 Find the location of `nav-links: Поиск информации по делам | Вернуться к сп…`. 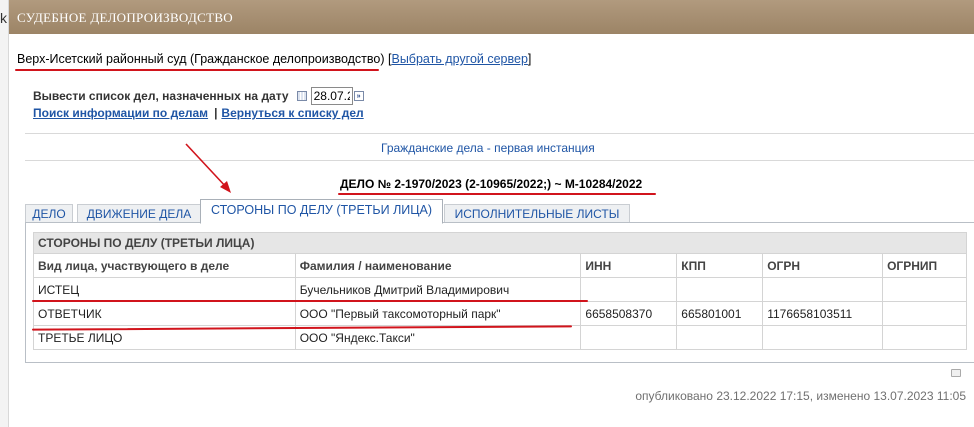

nav-links: Поиск информации по делам | Вернуться к сп… is located at coordinates (198, 113).